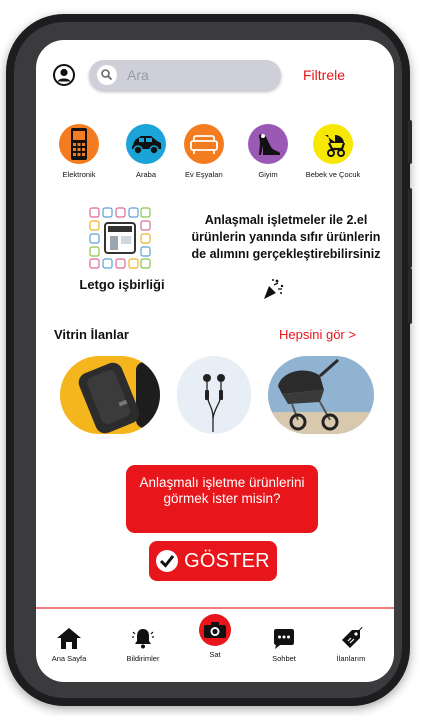  Describe the element at coordinates (284, 658) in the screenshot. I see `nav-chat-label: Sohbet` at that location.